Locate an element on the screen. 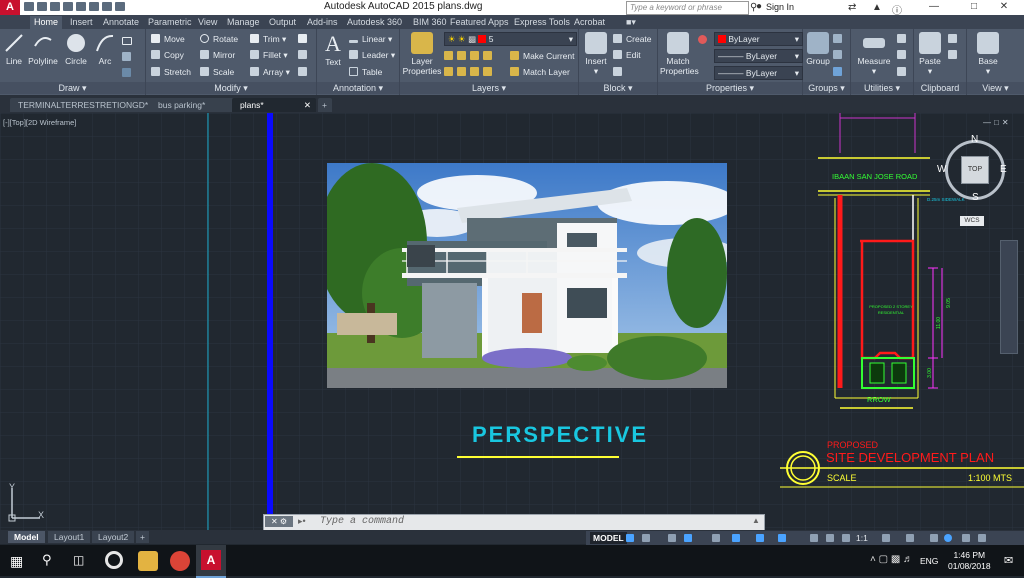  isolate-icon is located at coordinates (934, 538).